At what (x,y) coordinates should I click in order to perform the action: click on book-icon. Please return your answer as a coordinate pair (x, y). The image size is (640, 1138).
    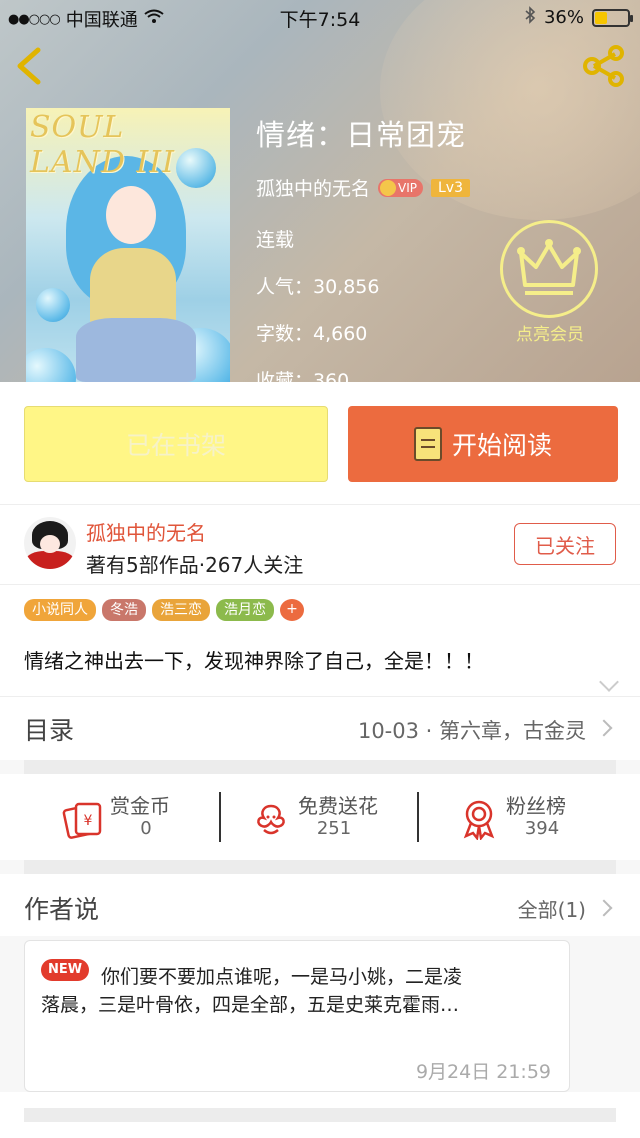
    Looking at the image, I should click on (427, 444).